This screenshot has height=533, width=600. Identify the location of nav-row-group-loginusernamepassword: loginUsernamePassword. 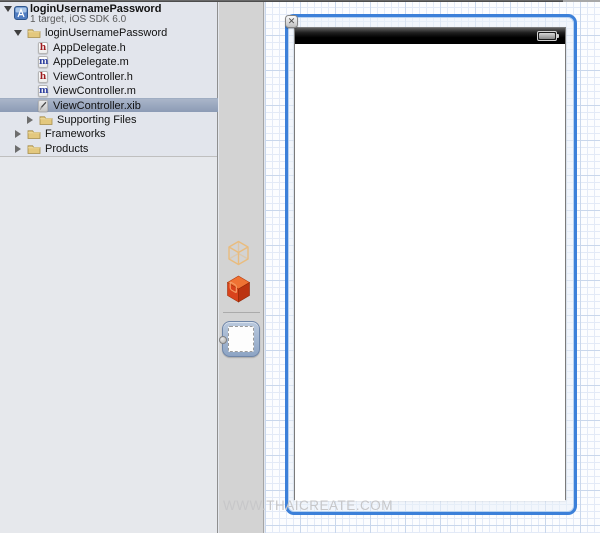
(109, 33).